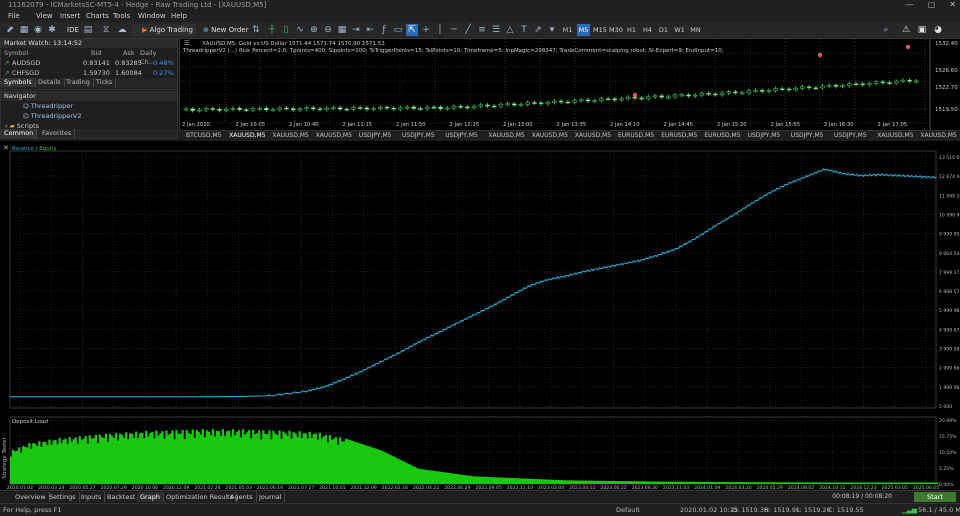 This screenshot has height=516, width=960. I want to click on tab-backtest: Backtest, so click(122, 497).